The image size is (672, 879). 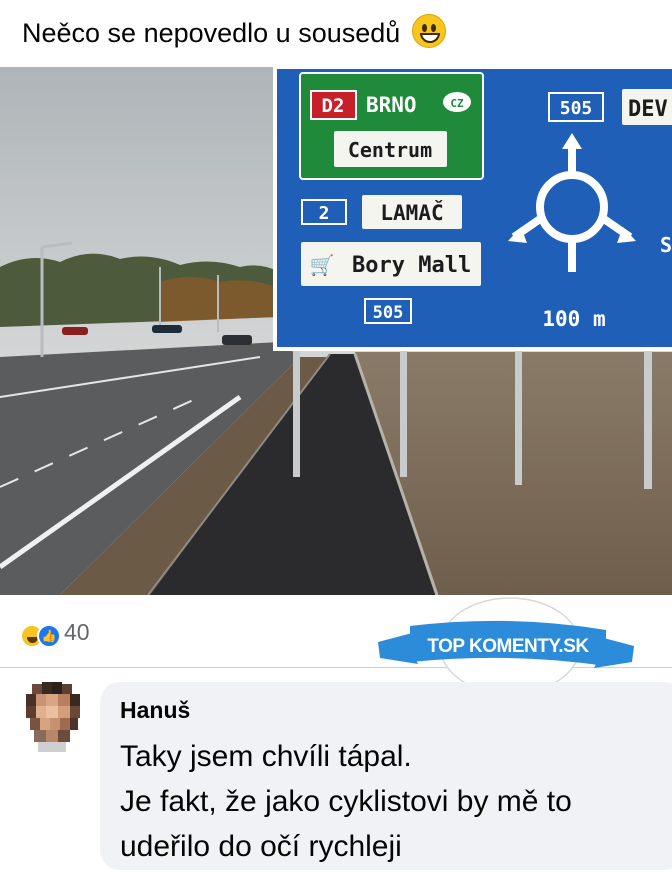 I want to click on like-icon: 👍, so click(x=49, y=636).